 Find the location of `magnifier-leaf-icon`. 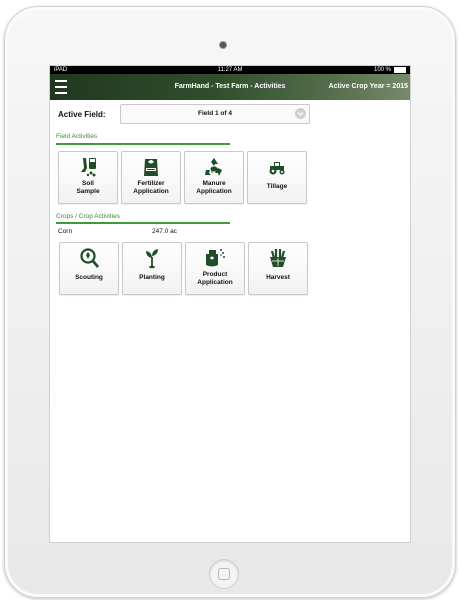

magnifier-leaf-icon is located at coordinates (89, 260).